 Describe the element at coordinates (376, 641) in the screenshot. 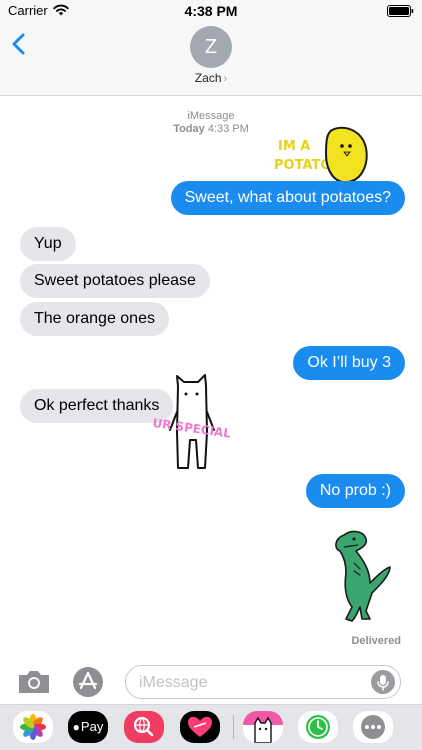

I see `delivered-status: Delivered` at that location.